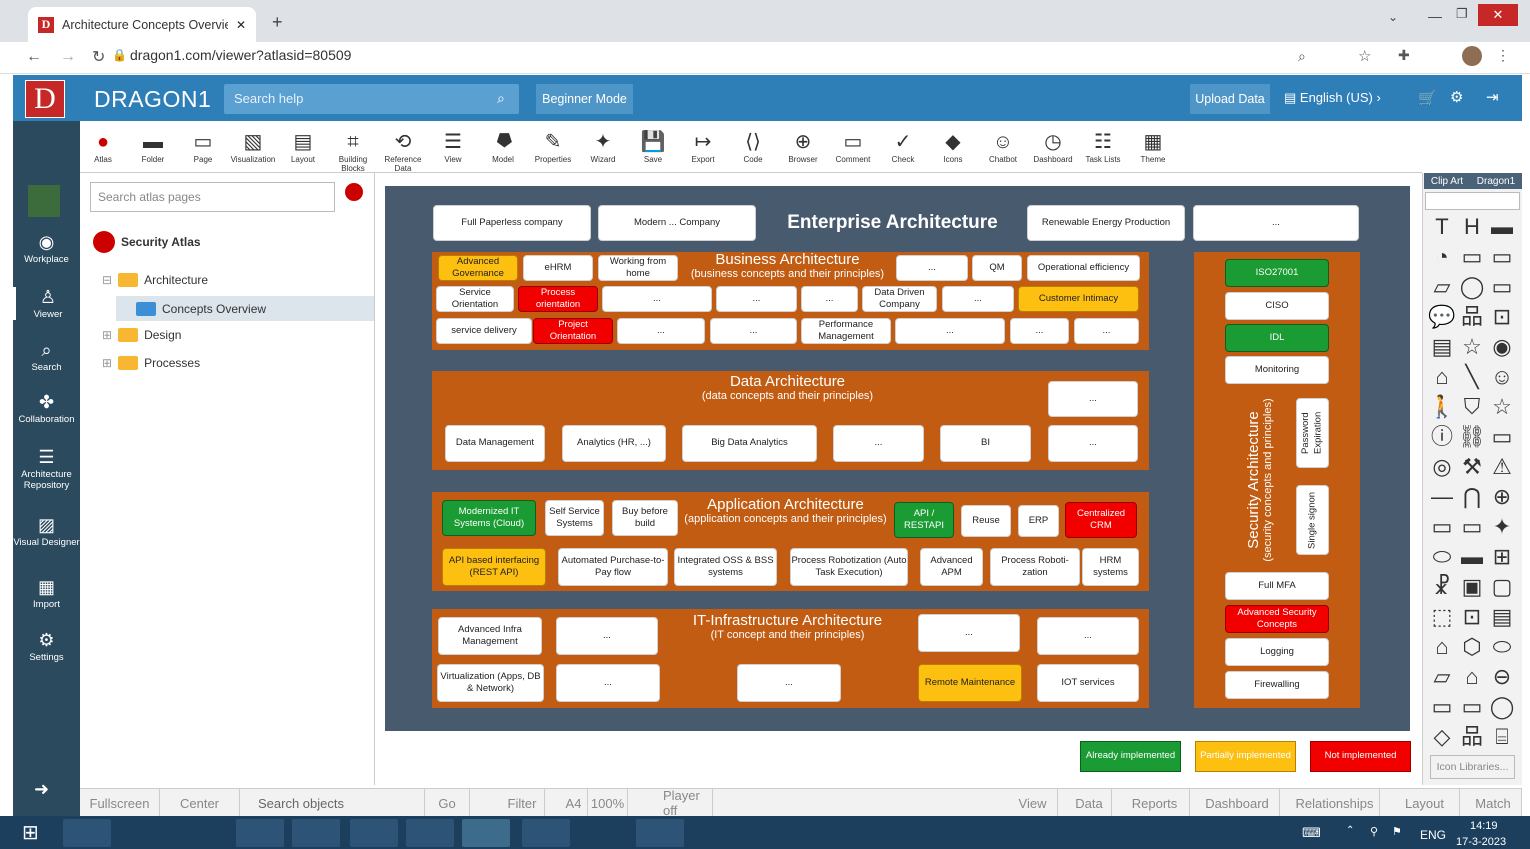  Describe the element at coordinates (614, 443) in the screenshot. I see `data-concept: Analytics (HR, ...)` at that location.